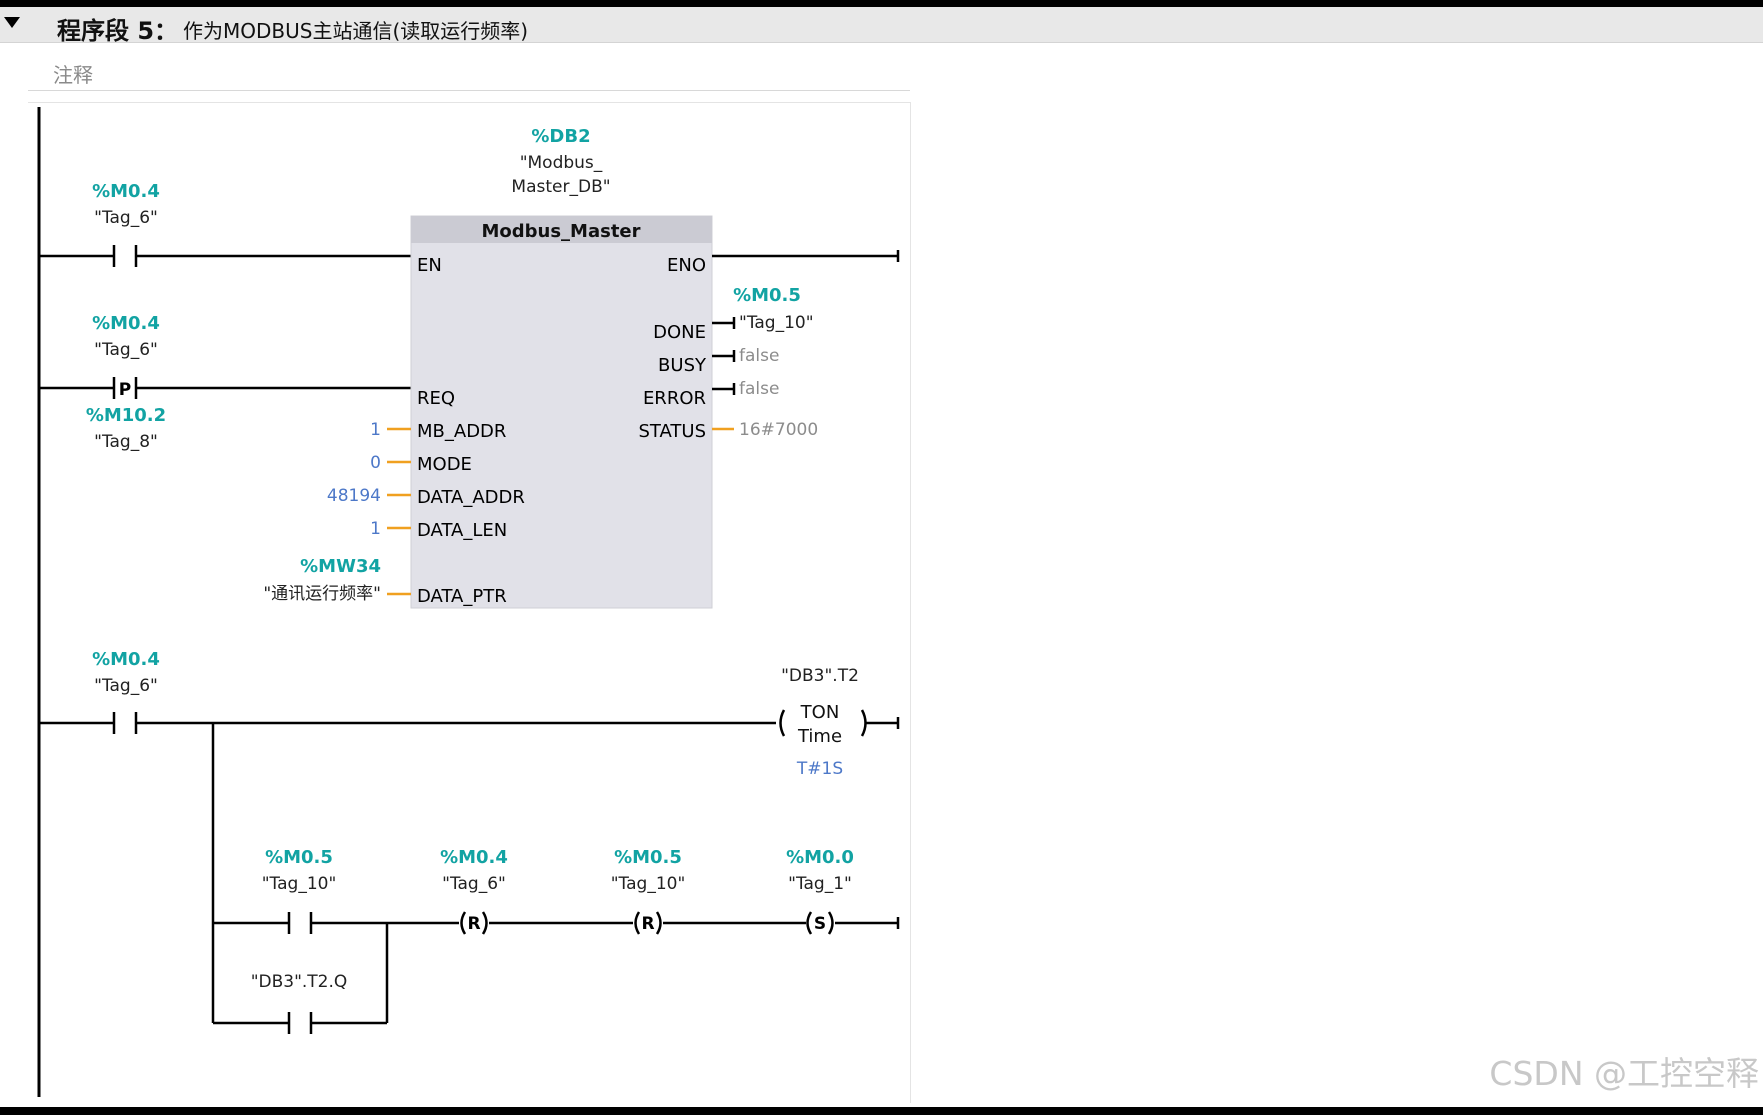 The width and height of the screenshot is (1763, 1115). Describe the element at coordinates (560, 231) in the screenshot. I see `block-type: Modbus_Master` at that location.